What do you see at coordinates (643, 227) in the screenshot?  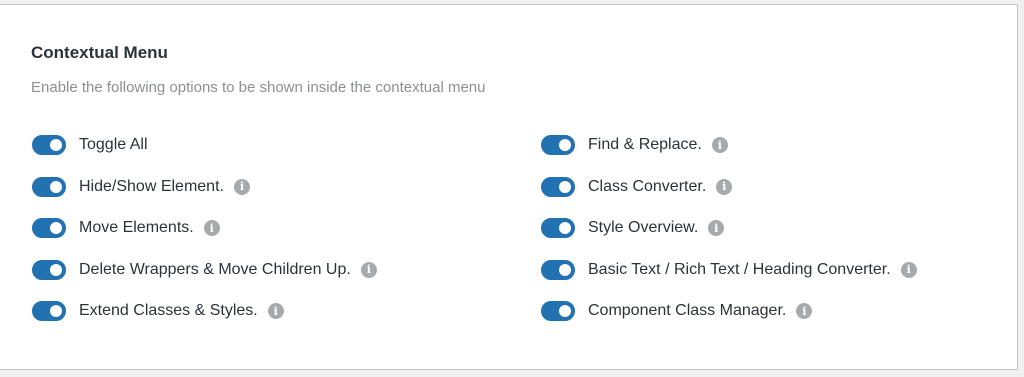 I see `option-label: Style Overview.` at bounding box center [643, 227].